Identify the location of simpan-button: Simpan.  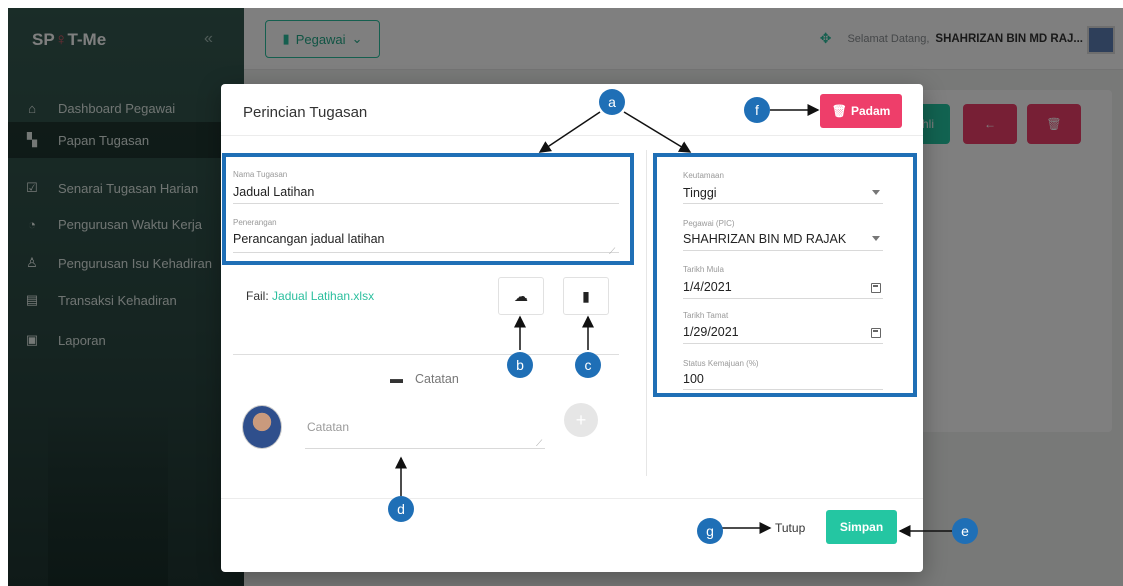
(861, 527).